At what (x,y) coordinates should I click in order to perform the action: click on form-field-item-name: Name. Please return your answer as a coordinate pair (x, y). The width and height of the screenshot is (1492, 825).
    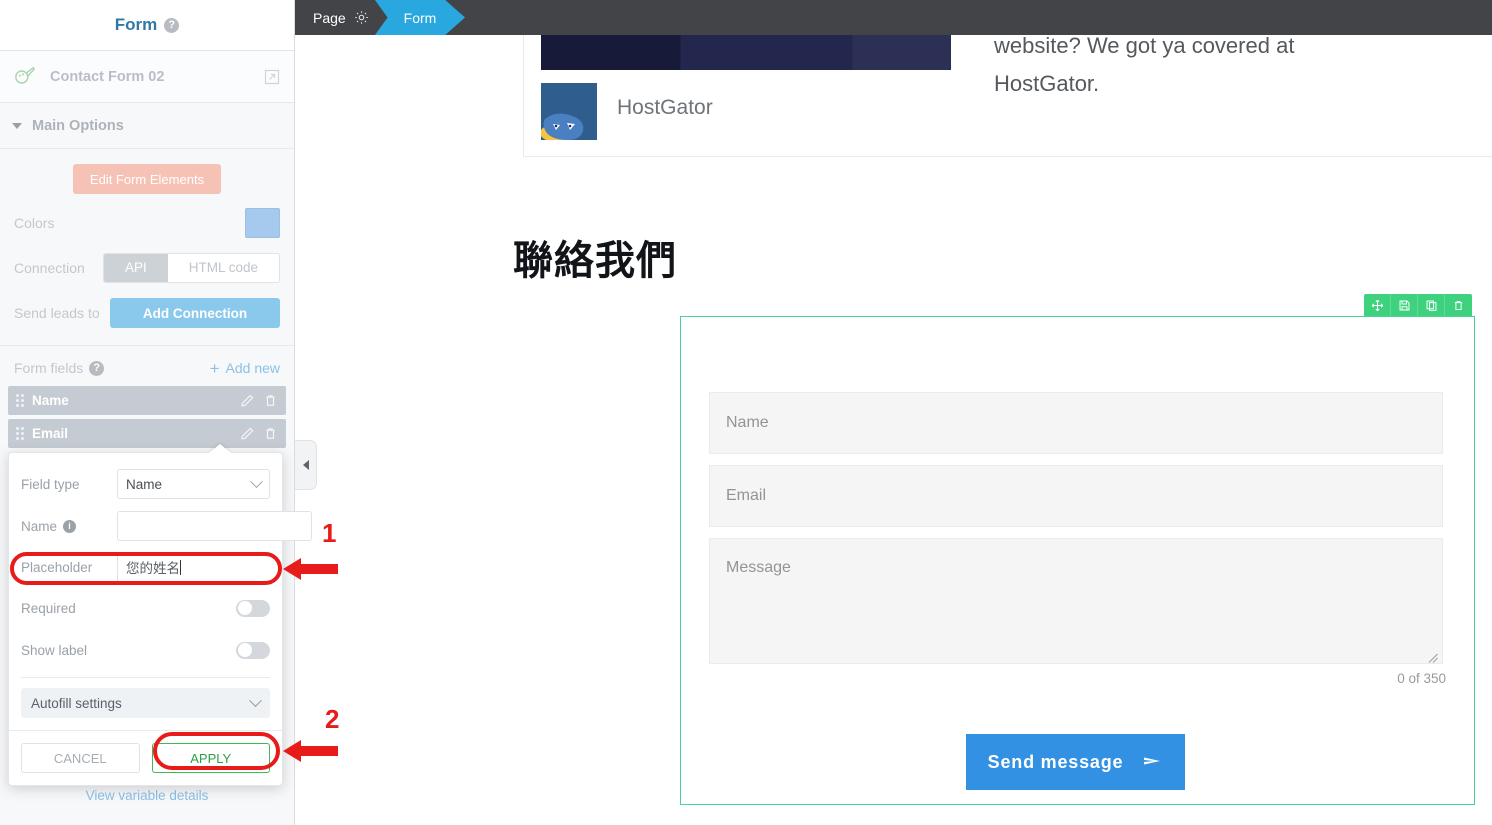
    Looking at the image, I should click on (147, 400).